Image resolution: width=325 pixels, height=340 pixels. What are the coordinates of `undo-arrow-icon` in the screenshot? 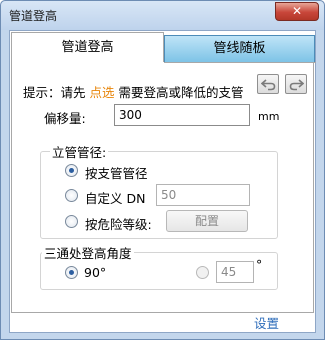 It's located at (268, 85).